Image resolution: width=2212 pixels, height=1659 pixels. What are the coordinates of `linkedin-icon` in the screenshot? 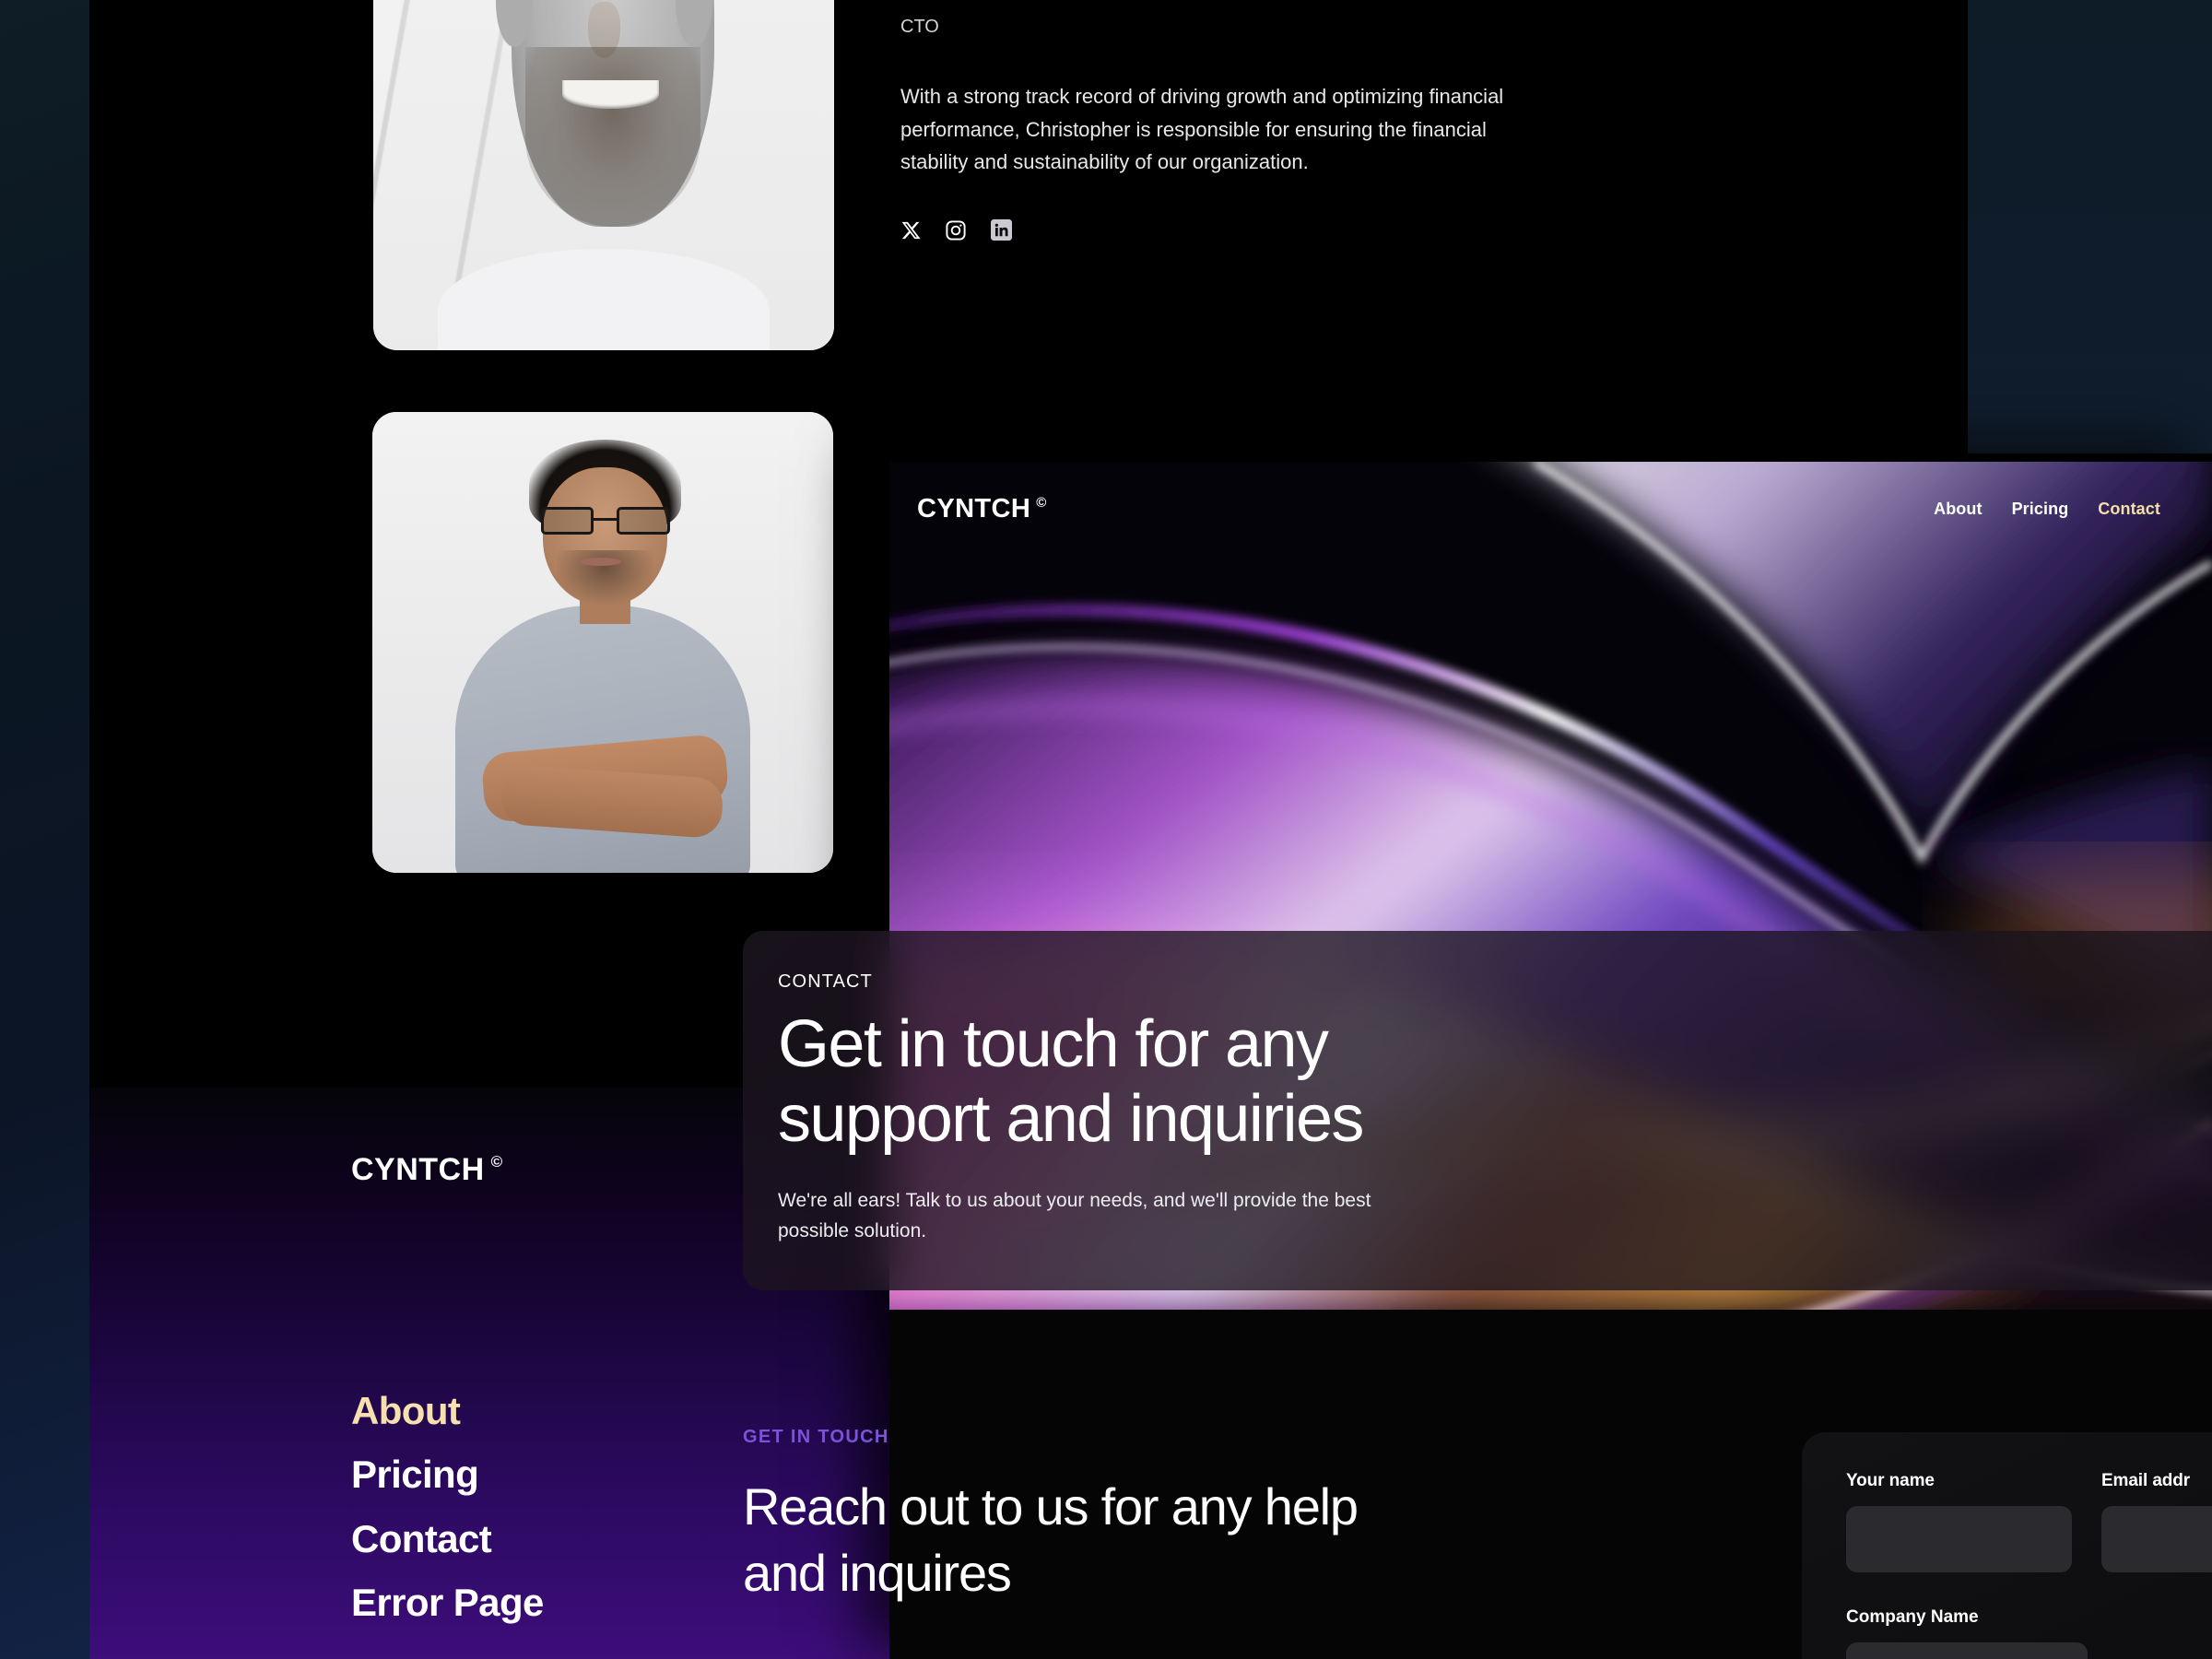 It's located at (1001, 230).